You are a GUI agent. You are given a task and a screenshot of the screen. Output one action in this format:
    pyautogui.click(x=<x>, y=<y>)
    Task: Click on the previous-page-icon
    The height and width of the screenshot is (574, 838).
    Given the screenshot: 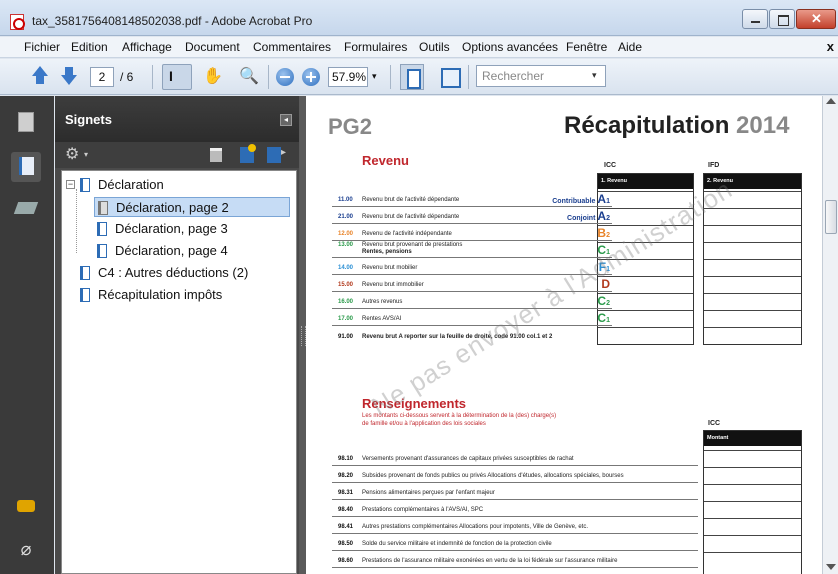 What is the action you would take?
    pyautogui.click(x=40, y=77)
    